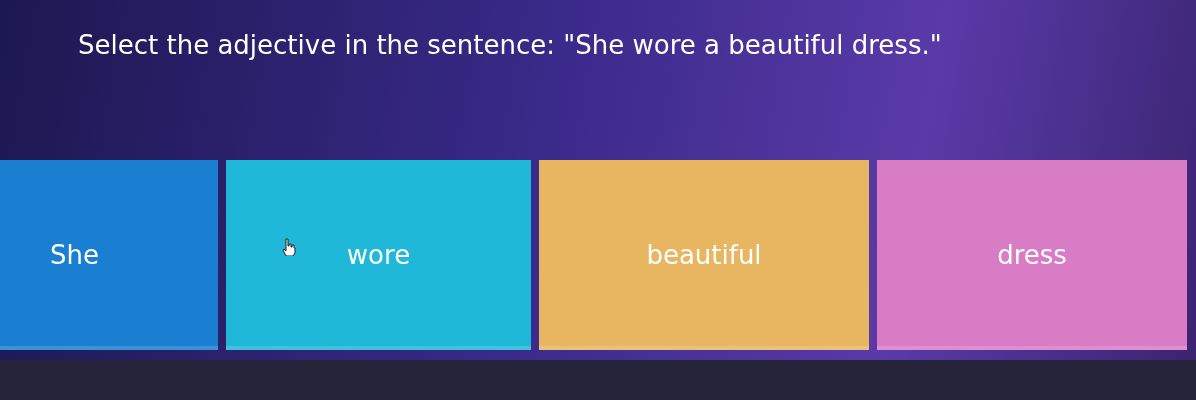 The height and width of the screenshot is (400, 1196). Describe the element at coordinates (289, 247) in the screenshot. I see `pointer-hand-icon` at that location.